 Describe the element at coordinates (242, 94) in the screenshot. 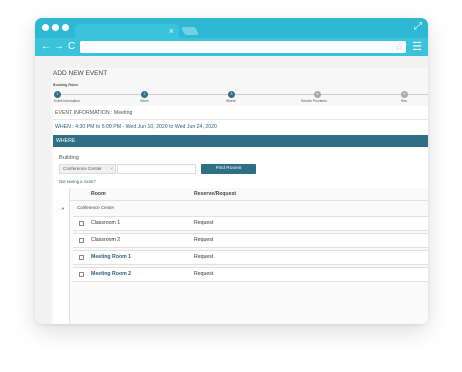

I see `wizard-progress-line` at that location.